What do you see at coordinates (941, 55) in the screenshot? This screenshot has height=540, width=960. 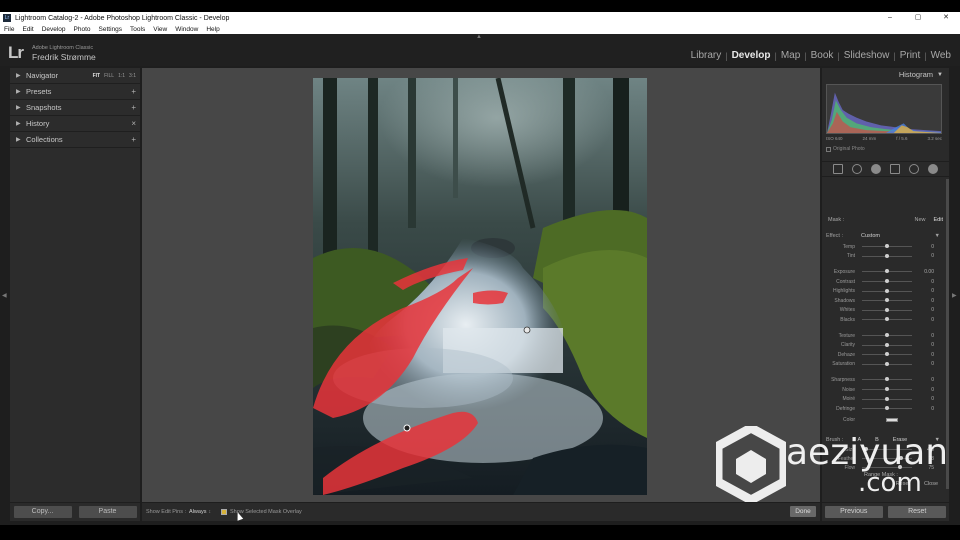 I see `module-web: Web` at bounding box center [941, 55].